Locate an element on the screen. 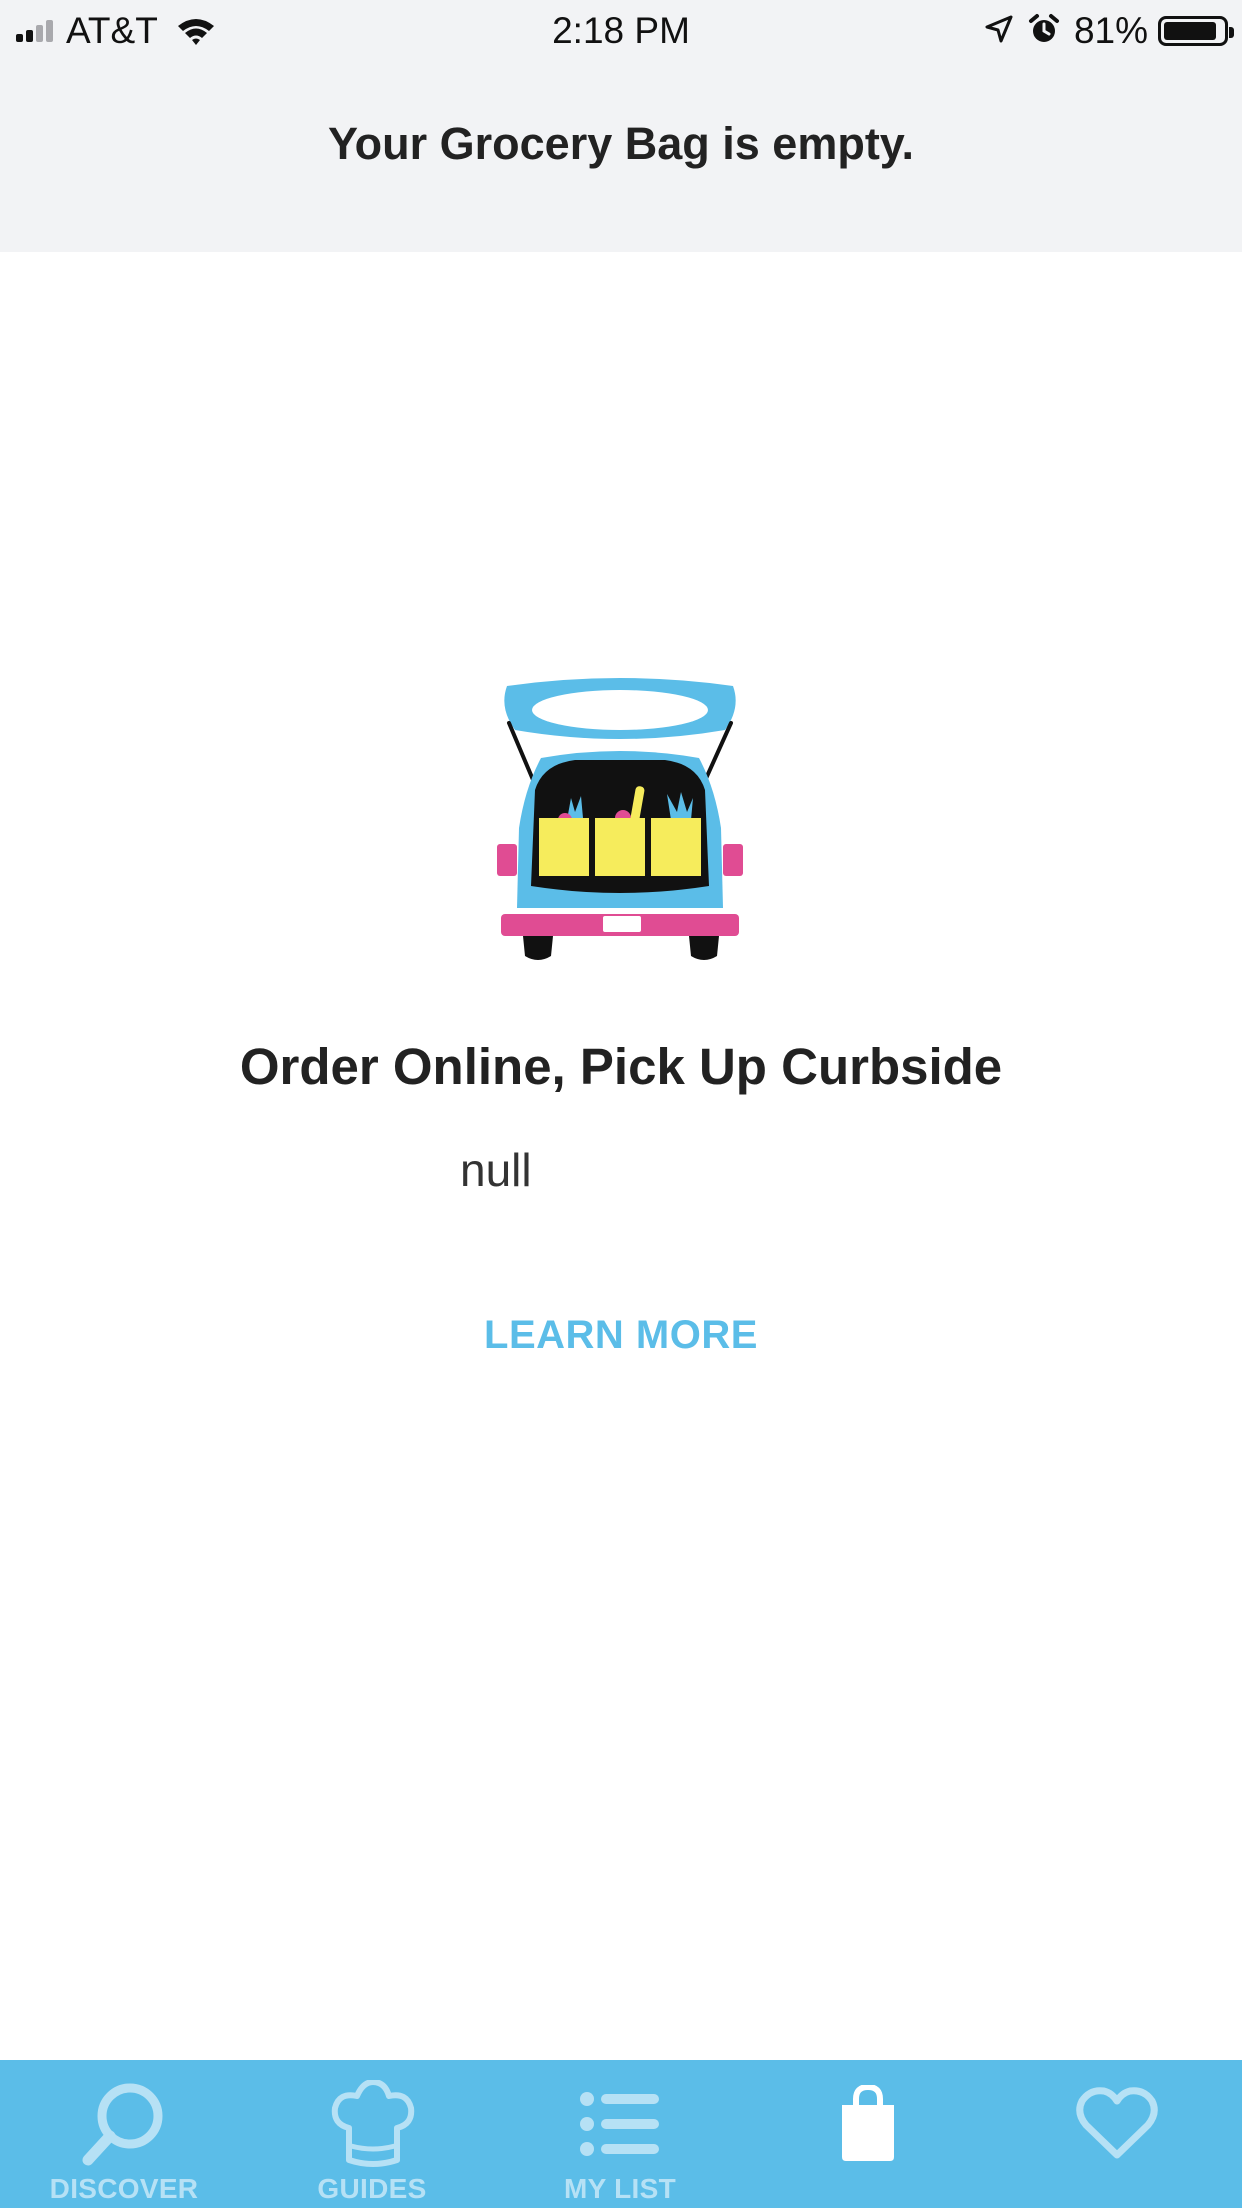  tab-grocery-bag is located at coordinates (868, 2134).